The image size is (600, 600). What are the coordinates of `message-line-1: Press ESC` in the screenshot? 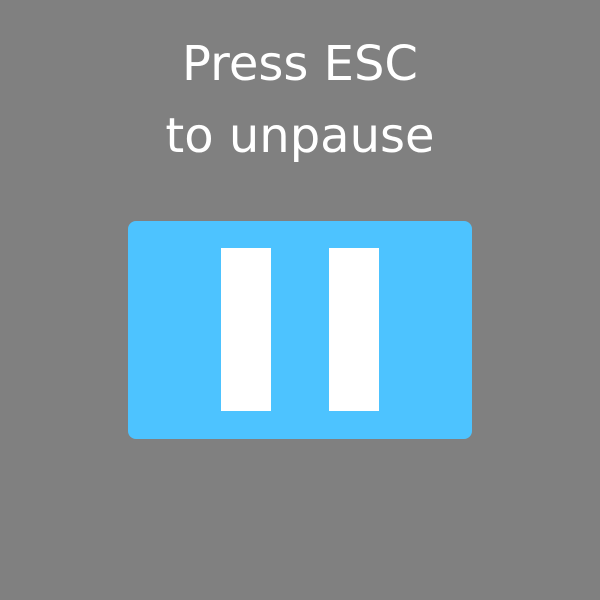 It's located at (300, 64).